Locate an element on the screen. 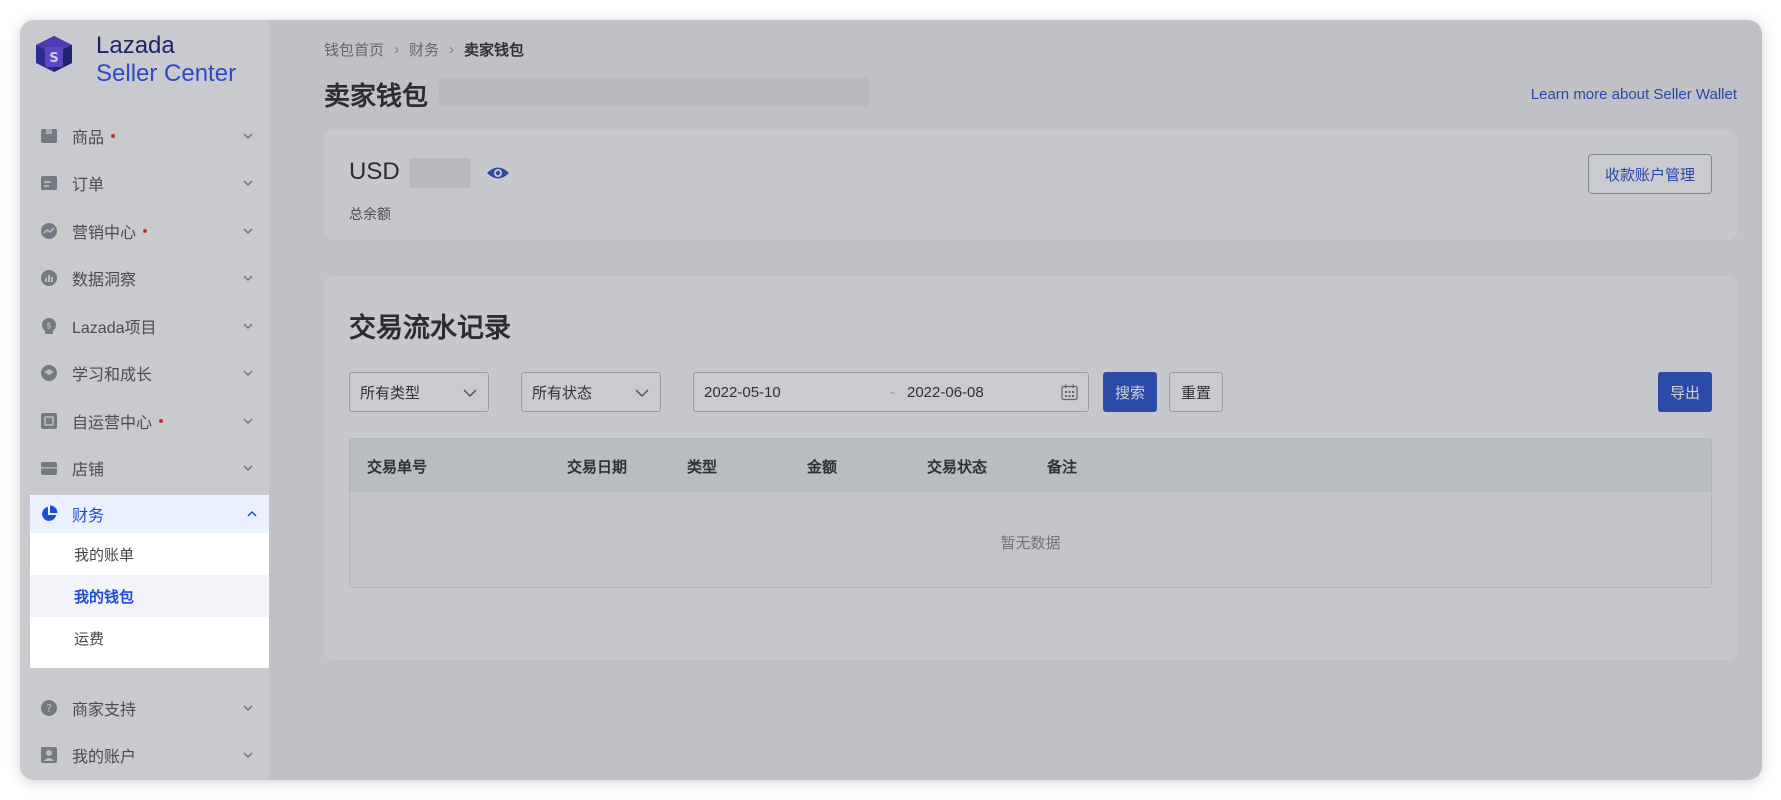  transactions-title: 交易流水记录 is located at coordinates (430, 328).